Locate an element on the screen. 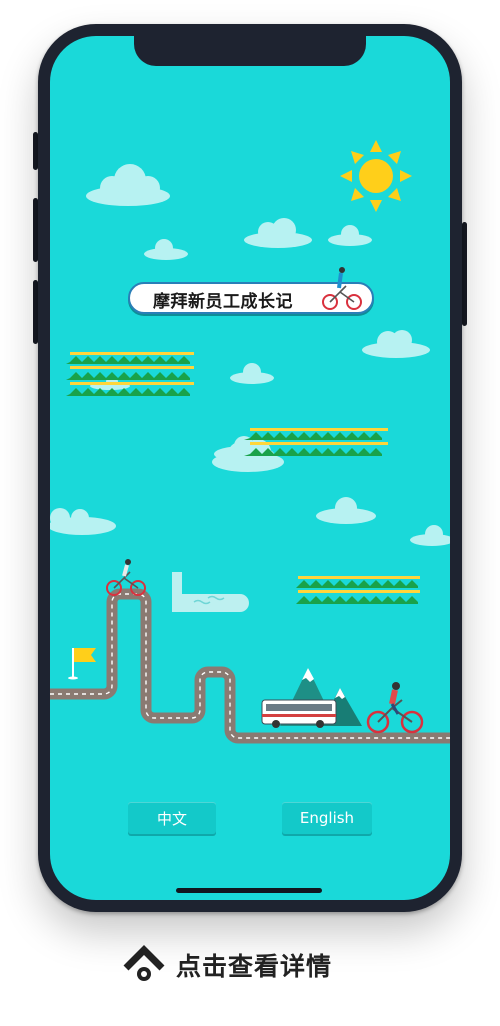 Image resolution: width=500 pixels, height=1026 pixels. view-details-link: 点击查看详情 is located at coordinates (226, 965).